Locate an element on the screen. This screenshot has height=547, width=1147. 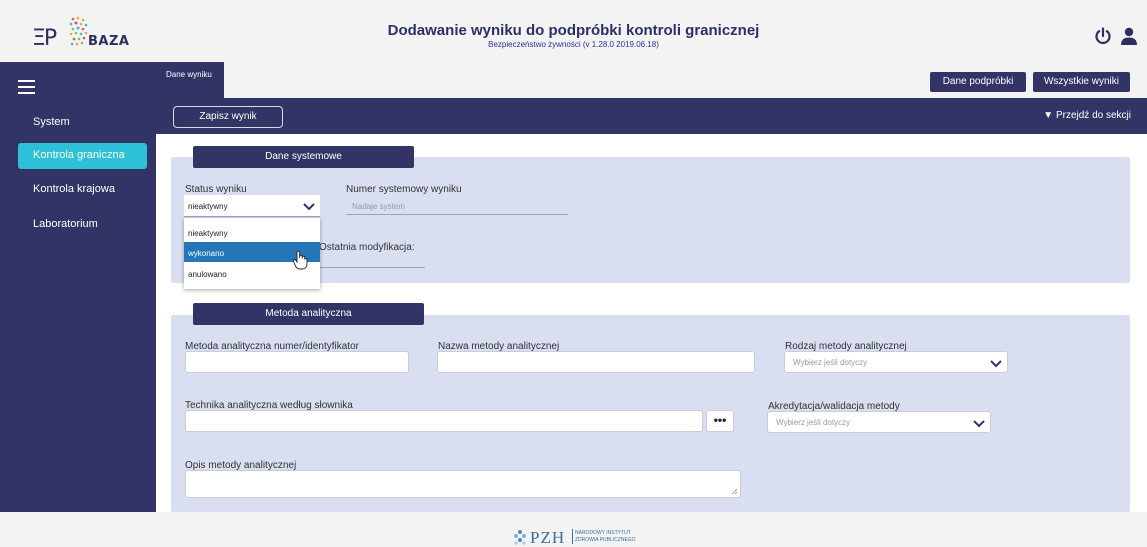
pzh-emblem-icon is located at coordinates (520, 537).